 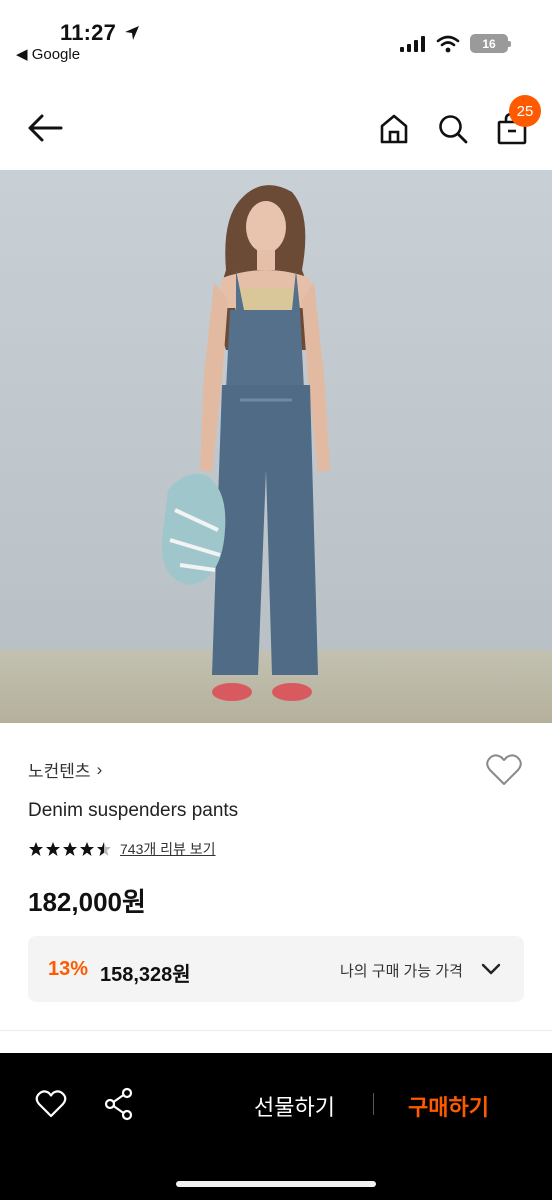 What do you see at coordinates (132, 33) in the screenshot?
I see `location-arrow-icon` at bounding box center [132, 33].